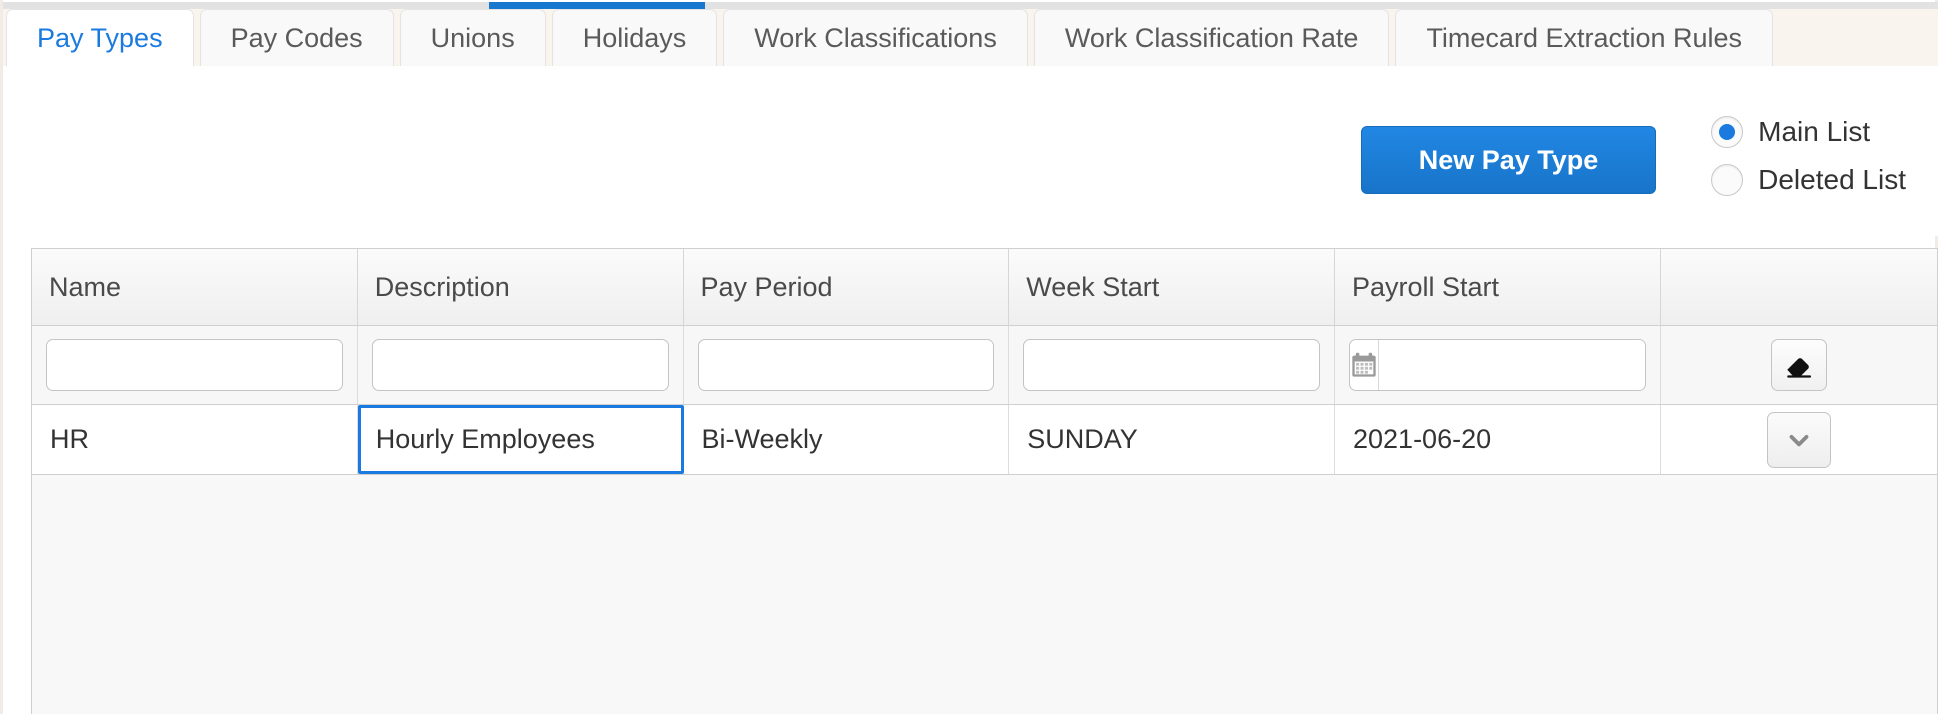 The image size is (1938, 714). What do you see at coordinates (195, 287) in the screenshot?
I see `column-header-name: Name` at bounding box center [195, 287].